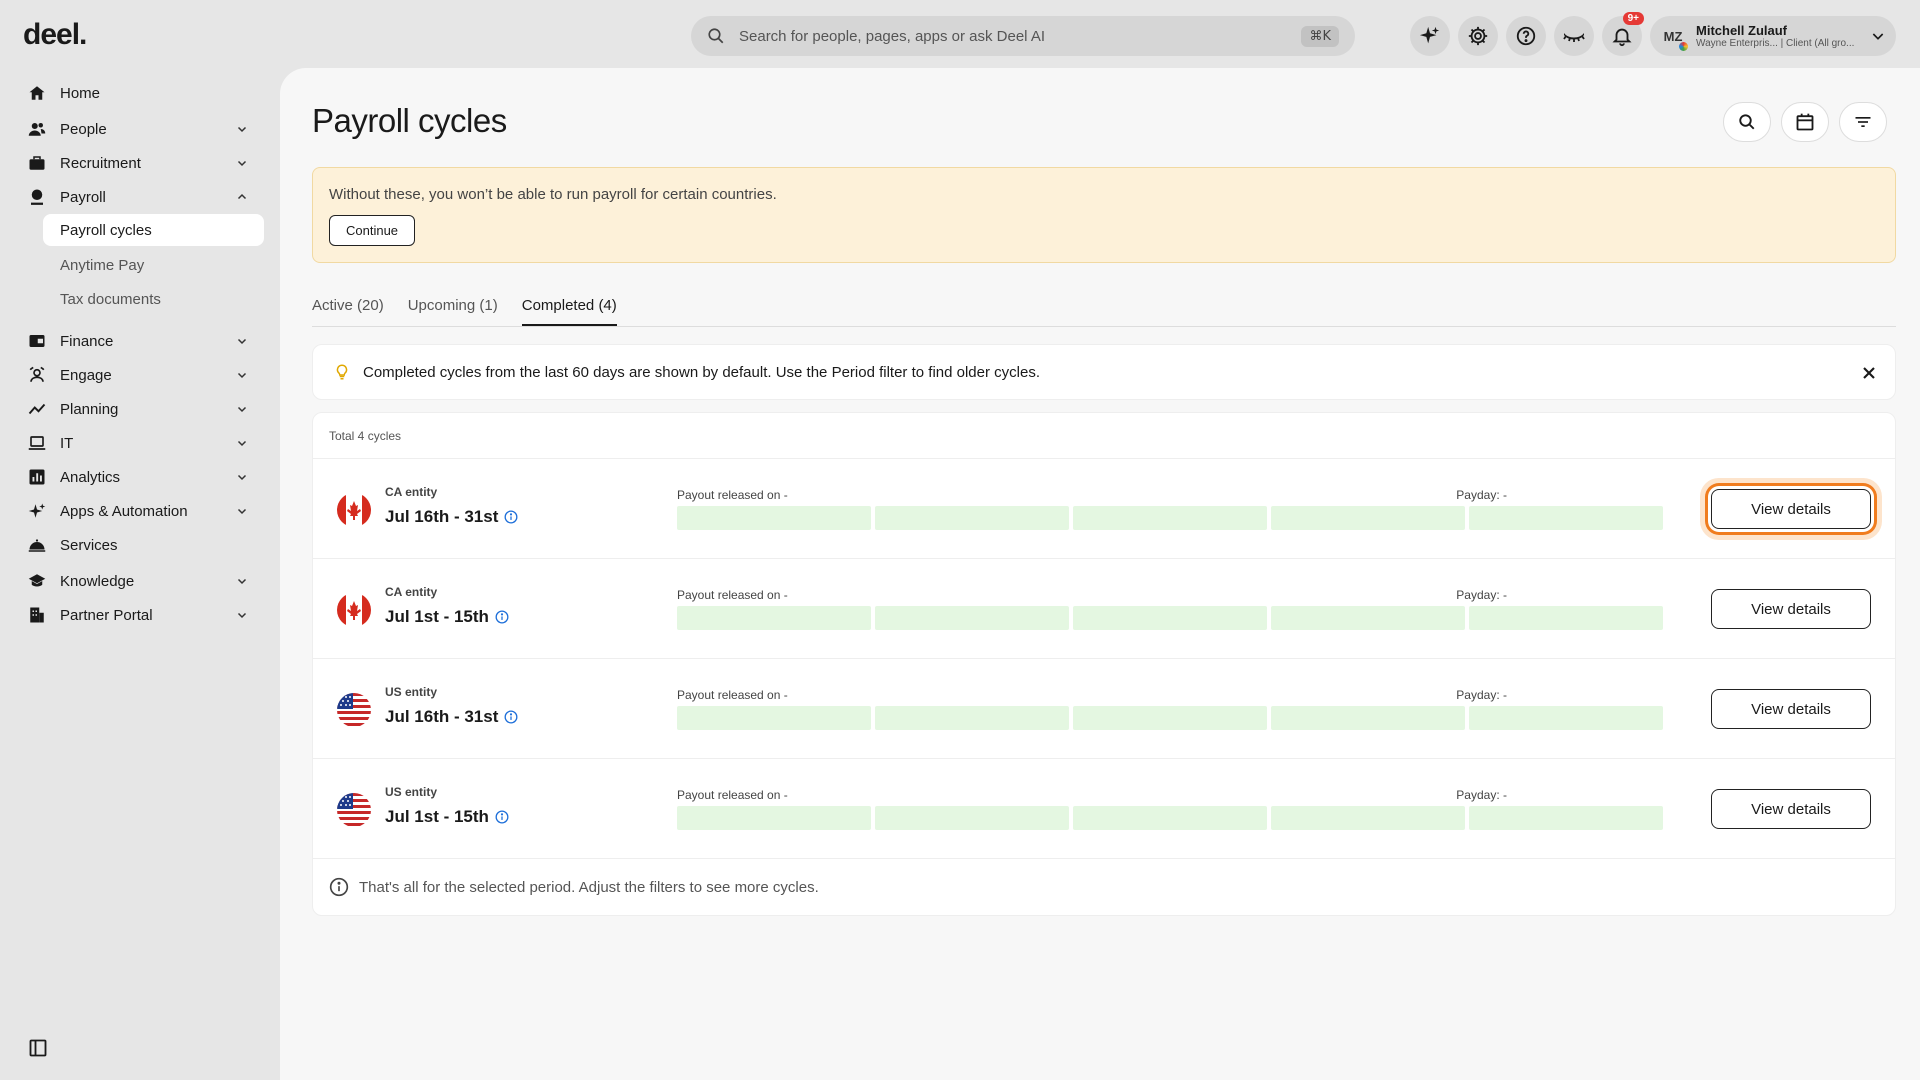 The image size is (1920, 1080). Describe the element at coordinates (140, 129) in the screenshot. I see `sidebar-item-people: People` at that location.